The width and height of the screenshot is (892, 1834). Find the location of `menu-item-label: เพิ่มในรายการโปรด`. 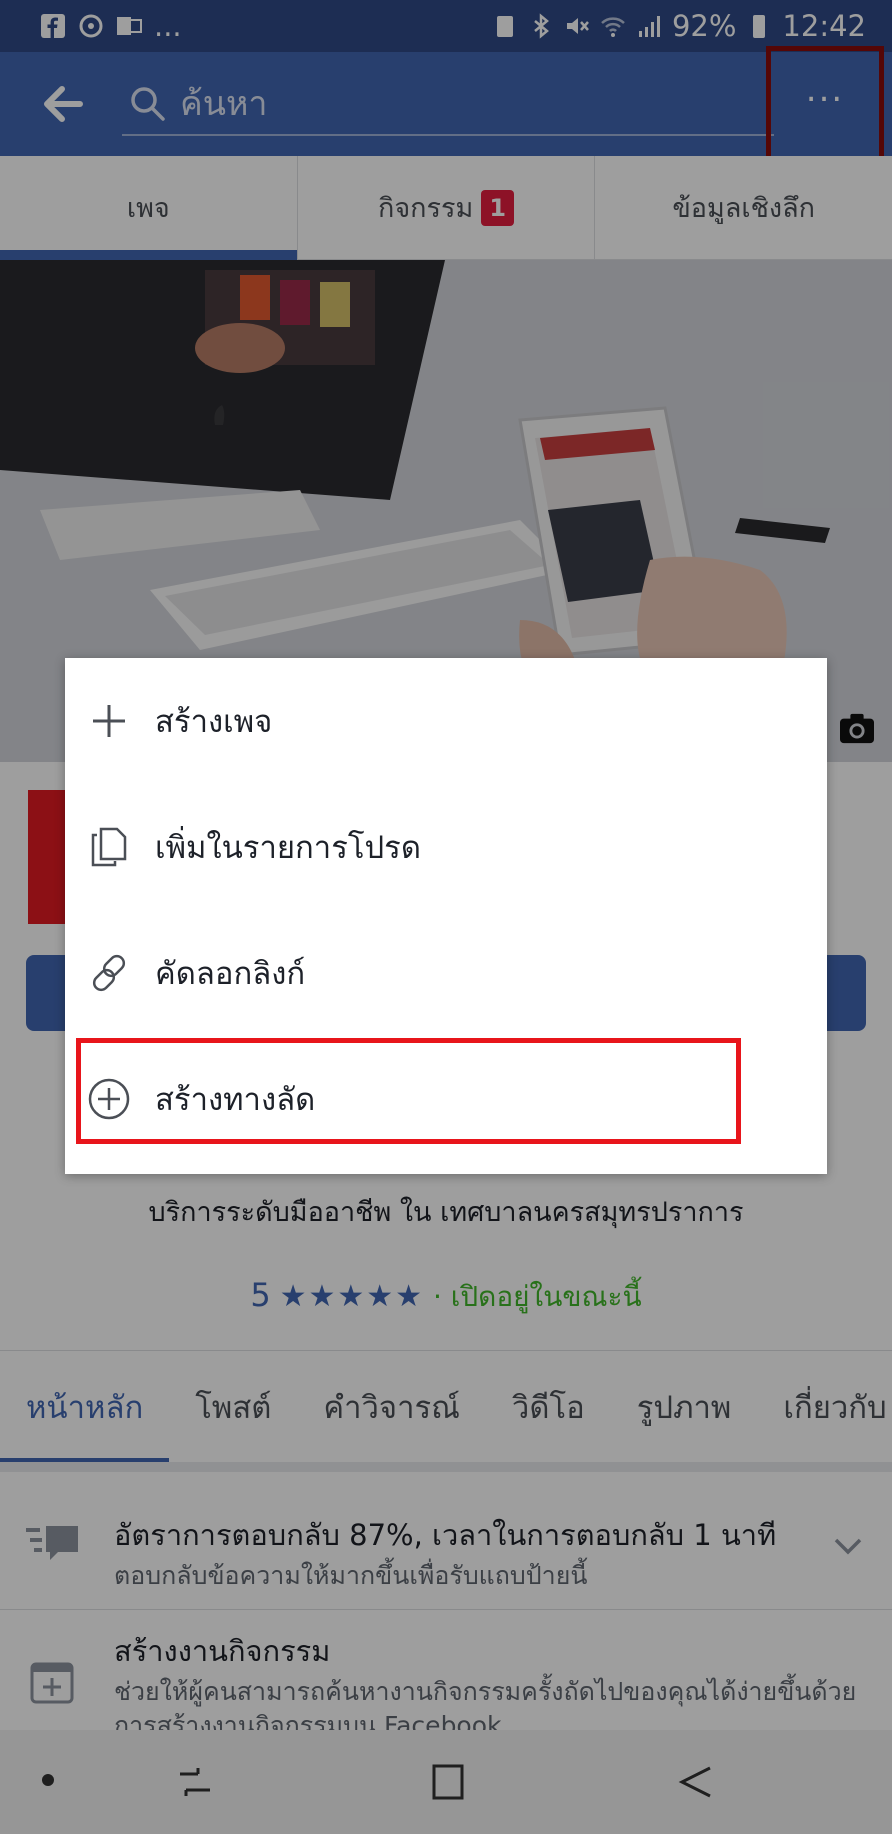

menu-item-label: เพิ่มในรายการโปรด is located at coordinates (288, 848).